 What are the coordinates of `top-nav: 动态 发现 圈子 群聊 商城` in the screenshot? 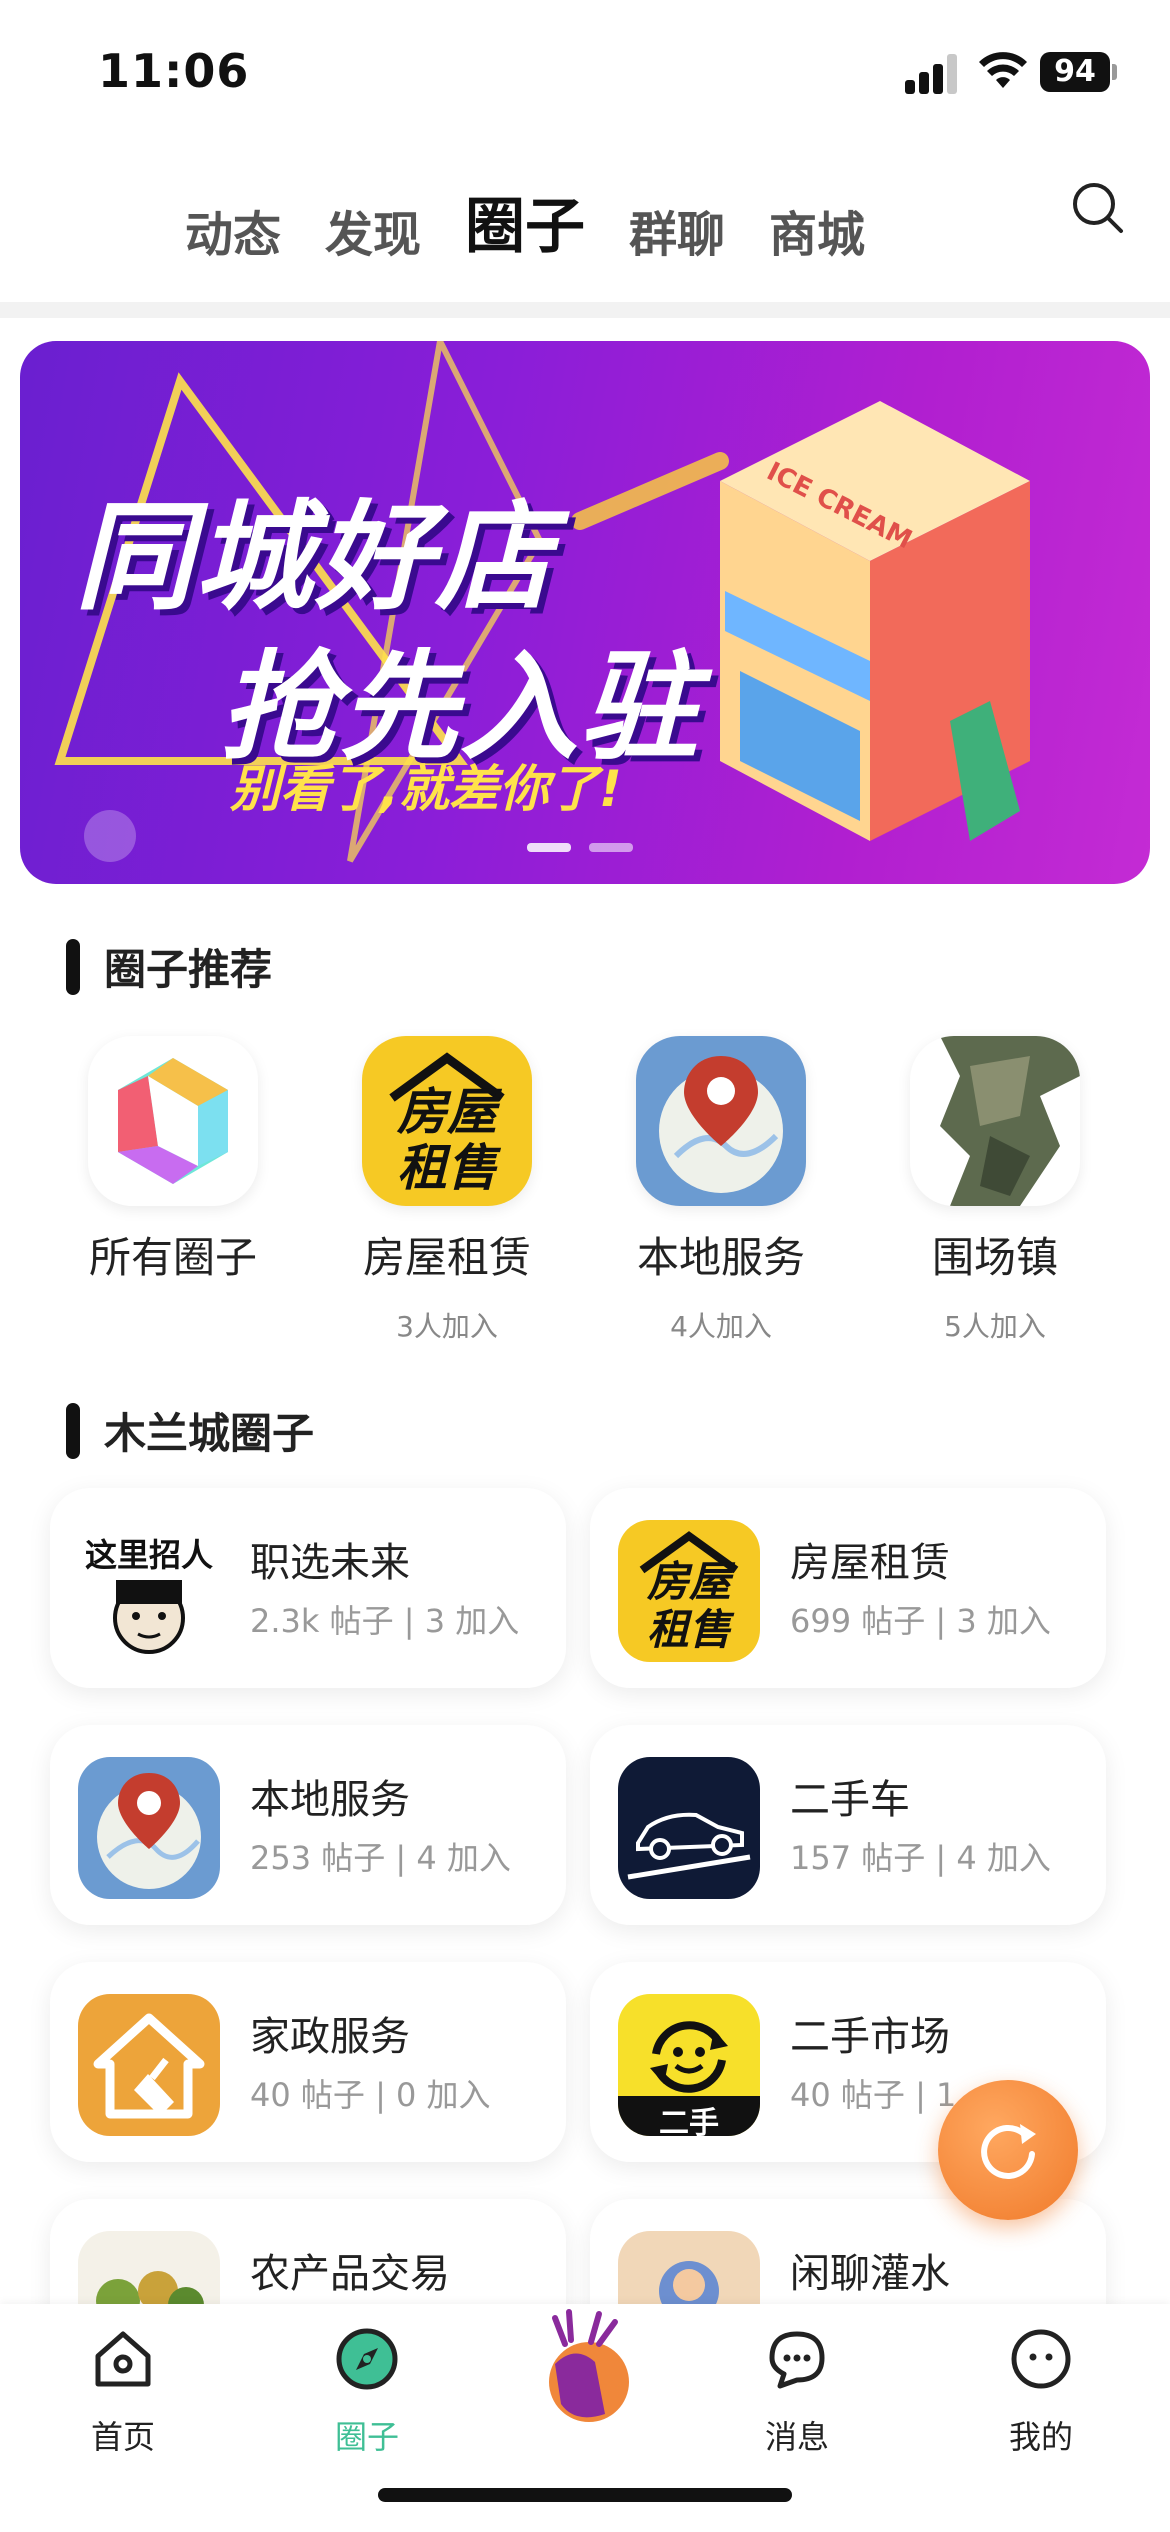 It's located at (585, 225).